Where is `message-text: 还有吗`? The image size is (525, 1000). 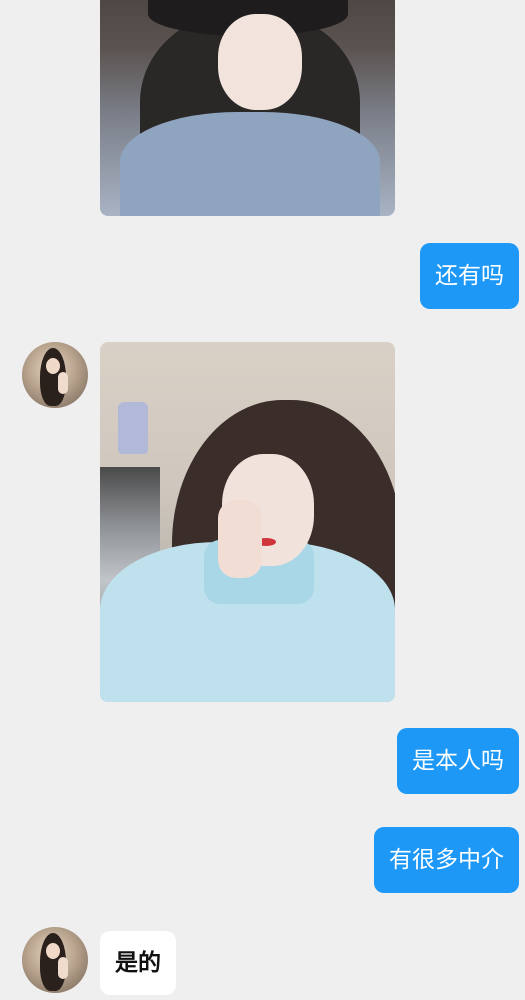
message-text: 还有吗 is located at coordinates (469, 276).